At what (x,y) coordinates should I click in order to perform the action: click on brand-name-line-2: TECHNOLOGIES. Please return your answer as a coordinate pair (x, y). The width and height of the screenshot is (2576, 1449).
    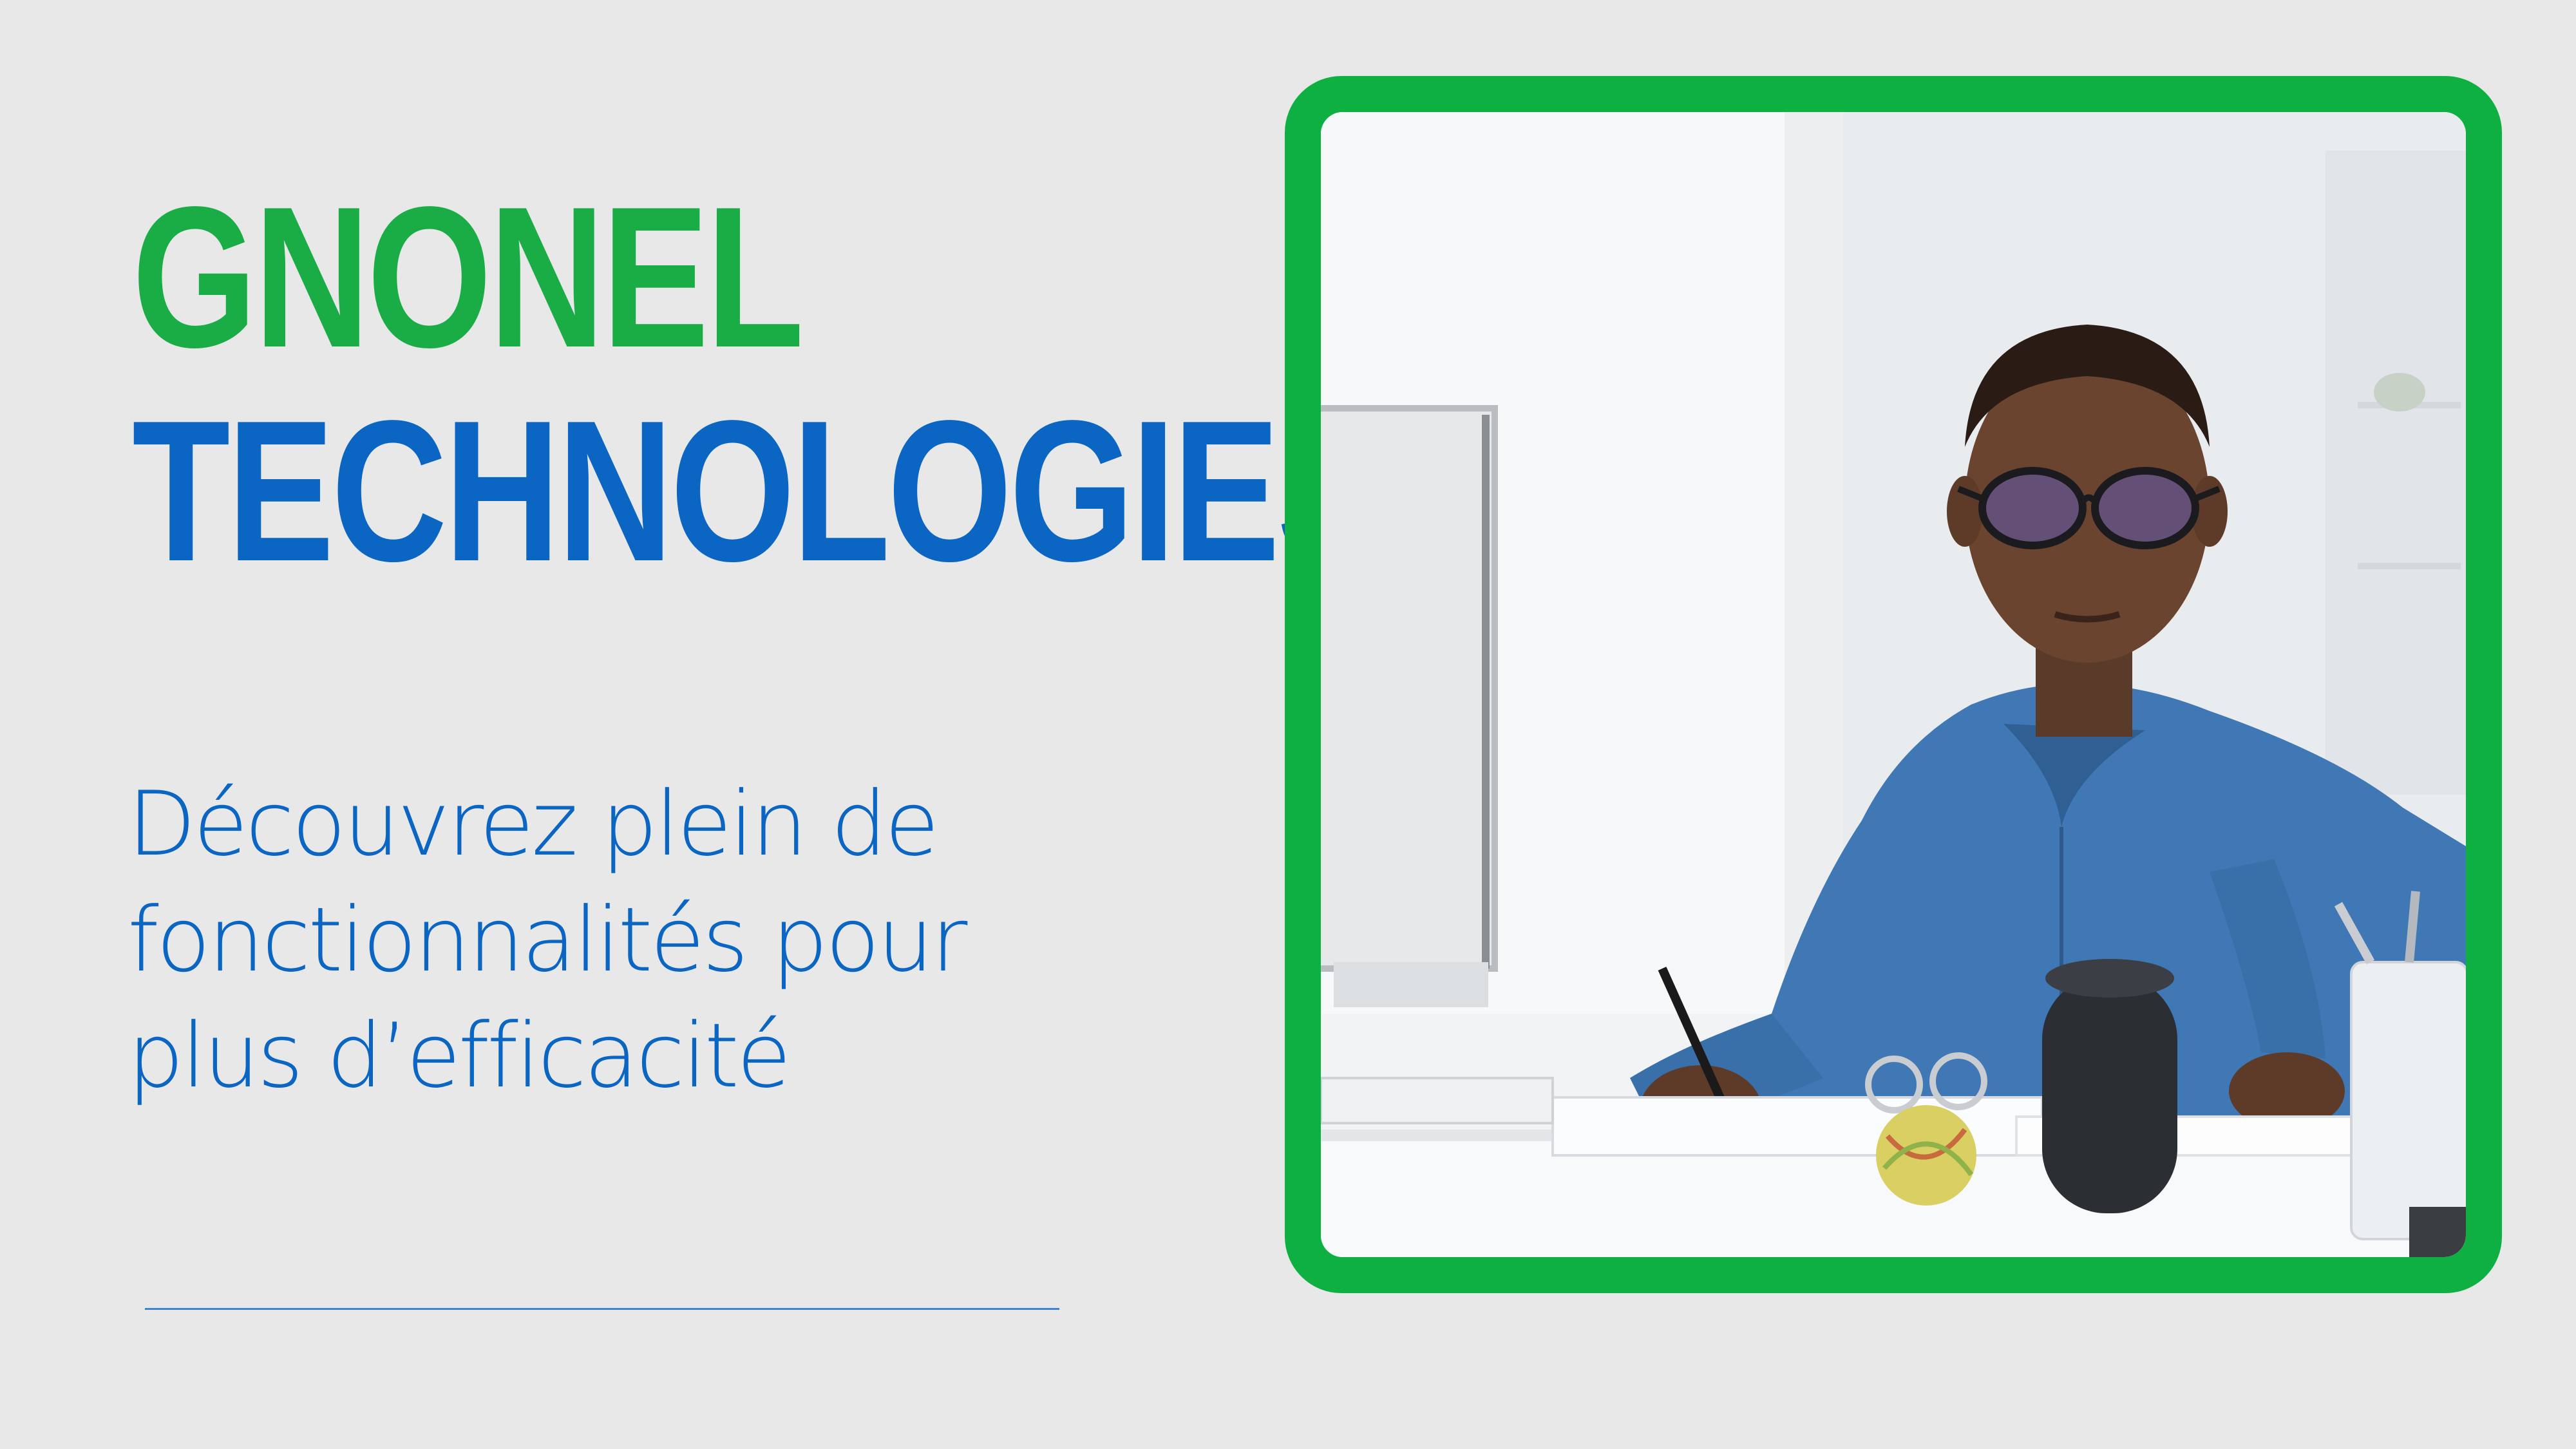
    Looking at the image, I should click on (758, 491).